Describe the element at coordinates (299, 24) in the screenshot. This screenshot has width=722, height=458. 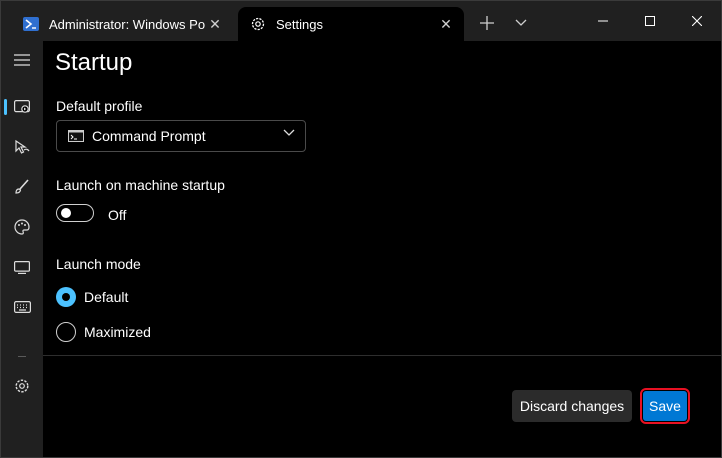
I see `tab-title: Settings` at that location.